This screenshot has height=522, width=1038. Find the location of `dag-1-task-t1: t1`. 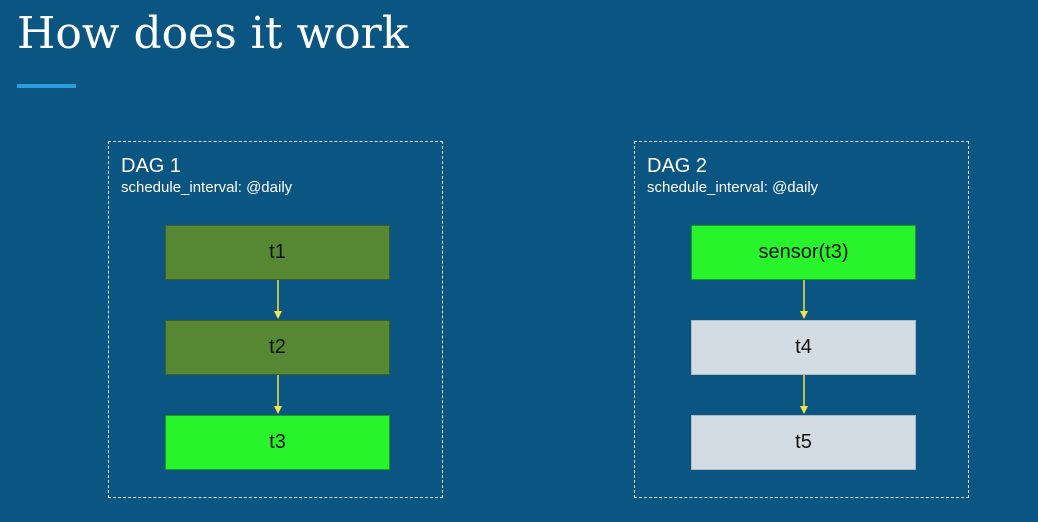

dag-1-task-t1: t1 is located at coordinates (277, 252).